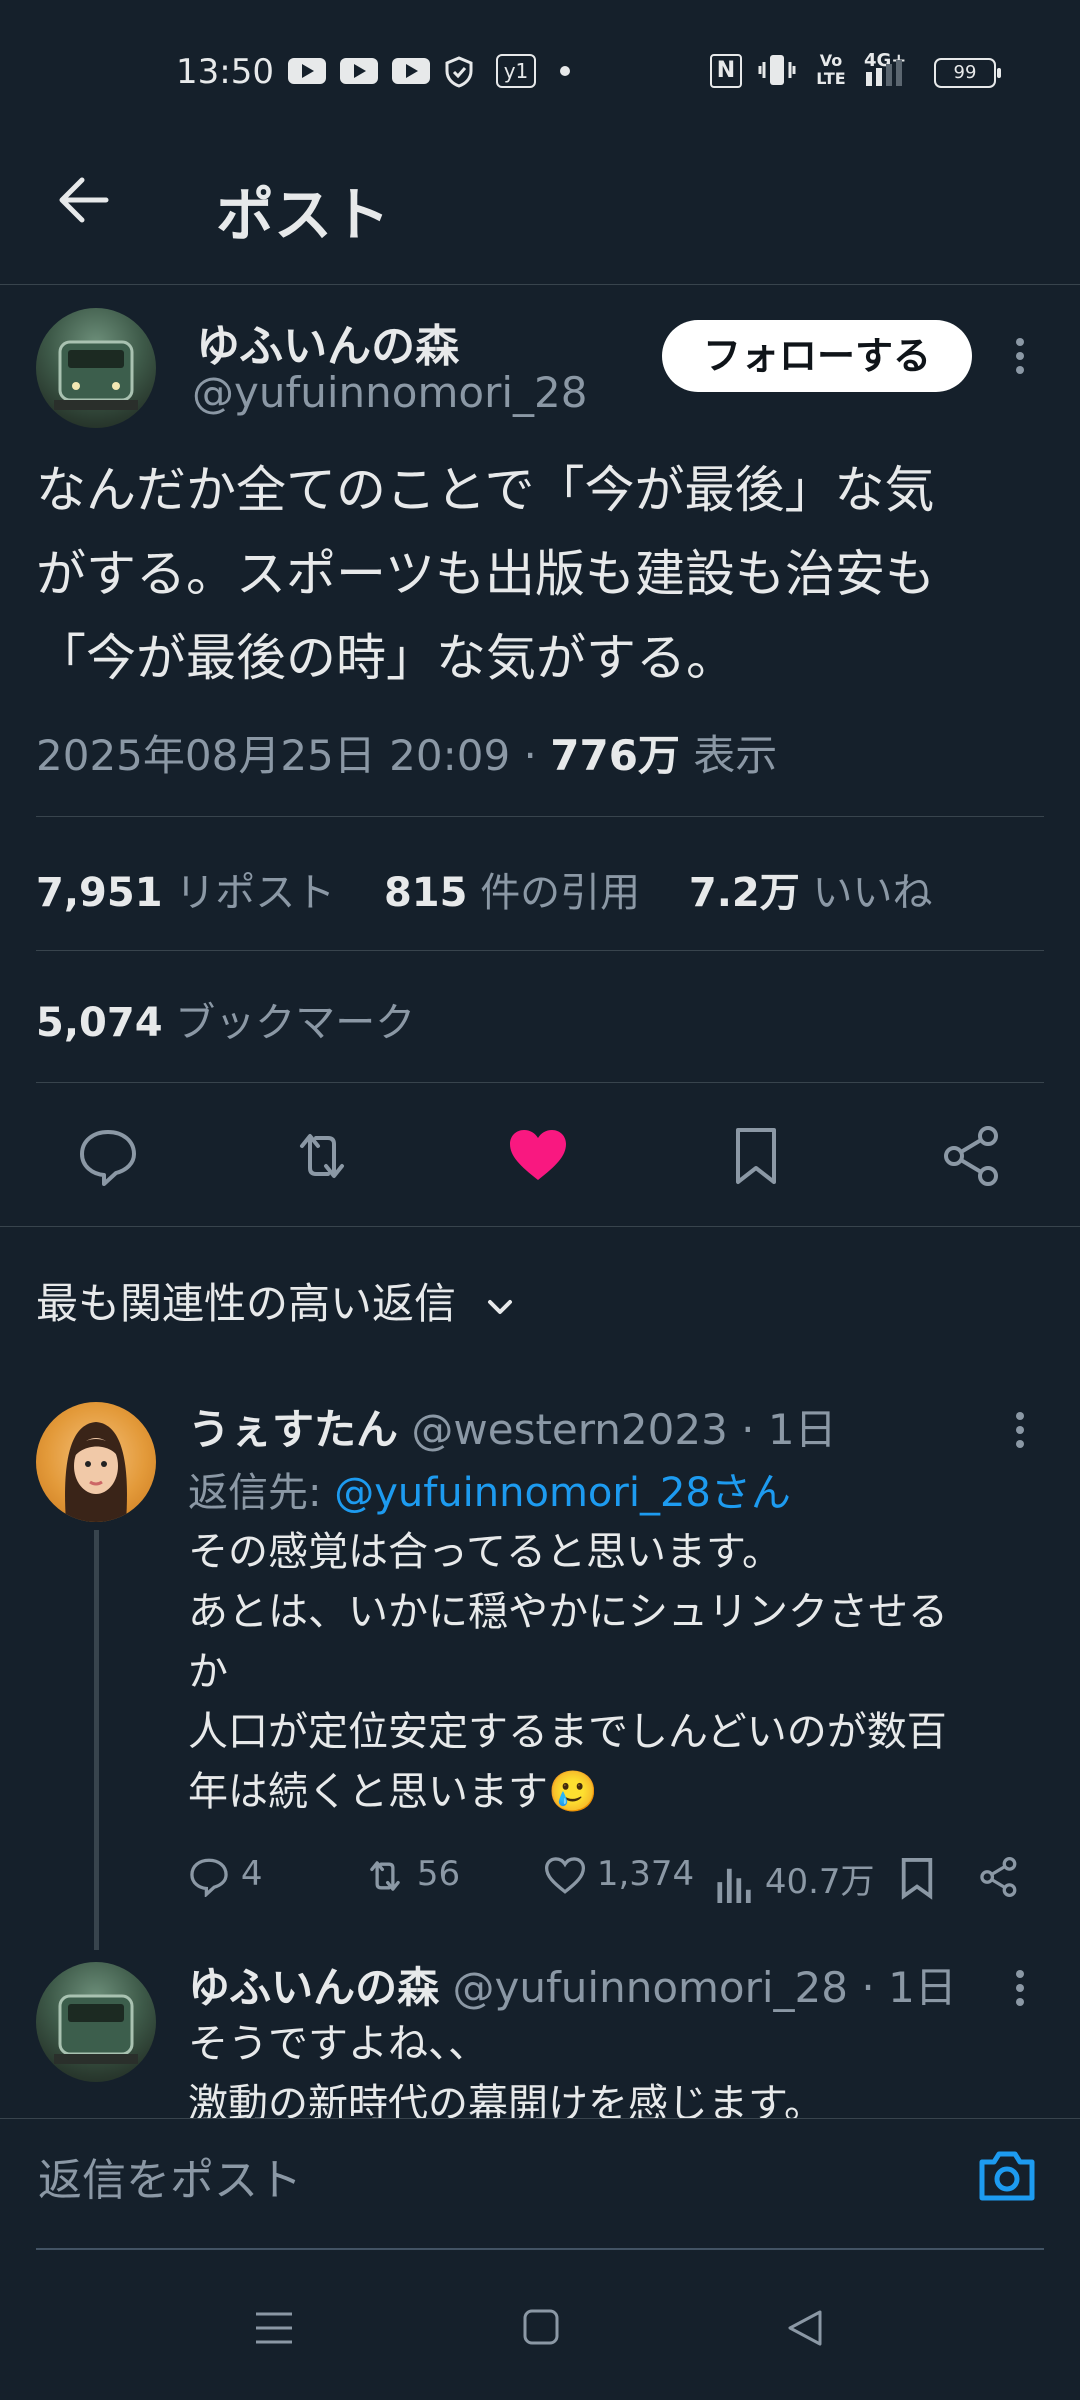 Image resolution: width=1080 pixels, height=2400 pixels. What do you see at coordinates (293, 1429) in the screenshot?
I see `reply-display-name: うぇすたん` at bounding box center [293, 1429].